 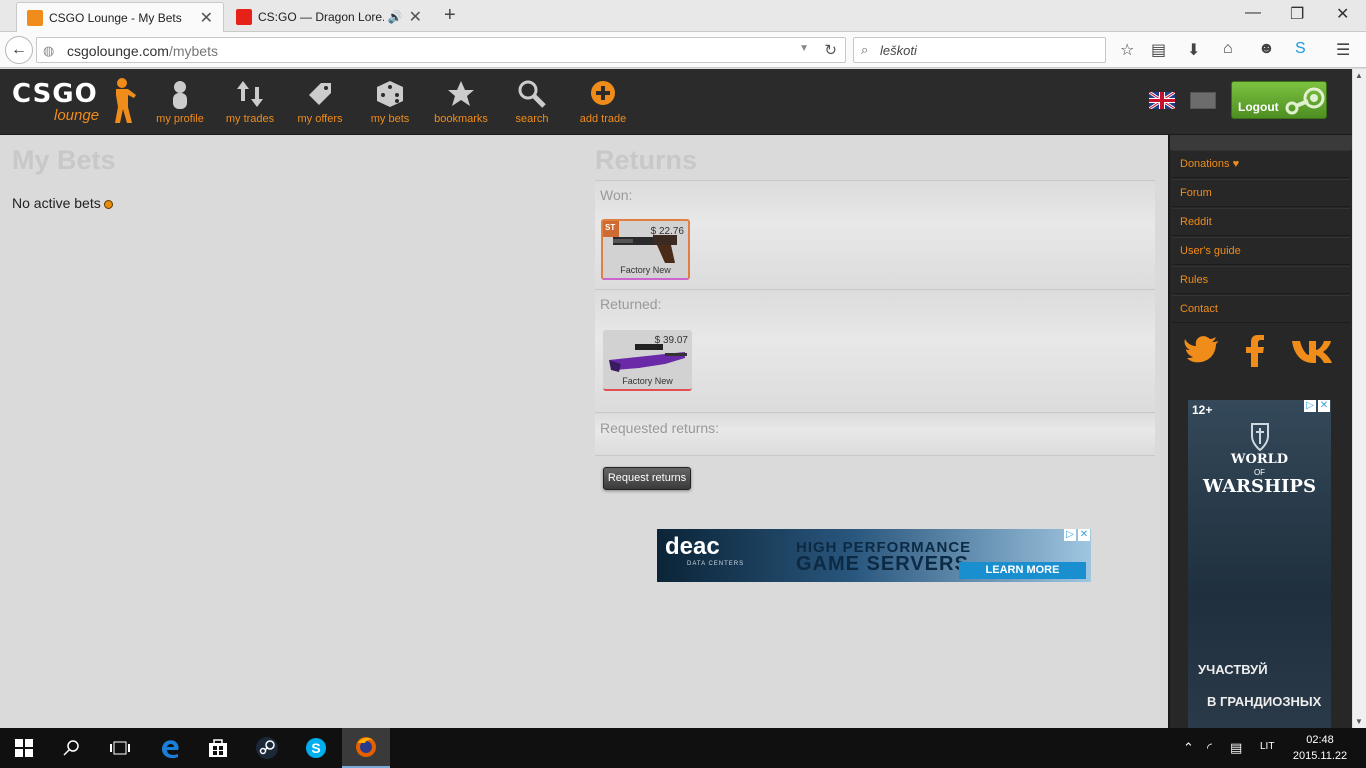 I want to click on home-icon: ⌂, so click(x=1228, y=49).